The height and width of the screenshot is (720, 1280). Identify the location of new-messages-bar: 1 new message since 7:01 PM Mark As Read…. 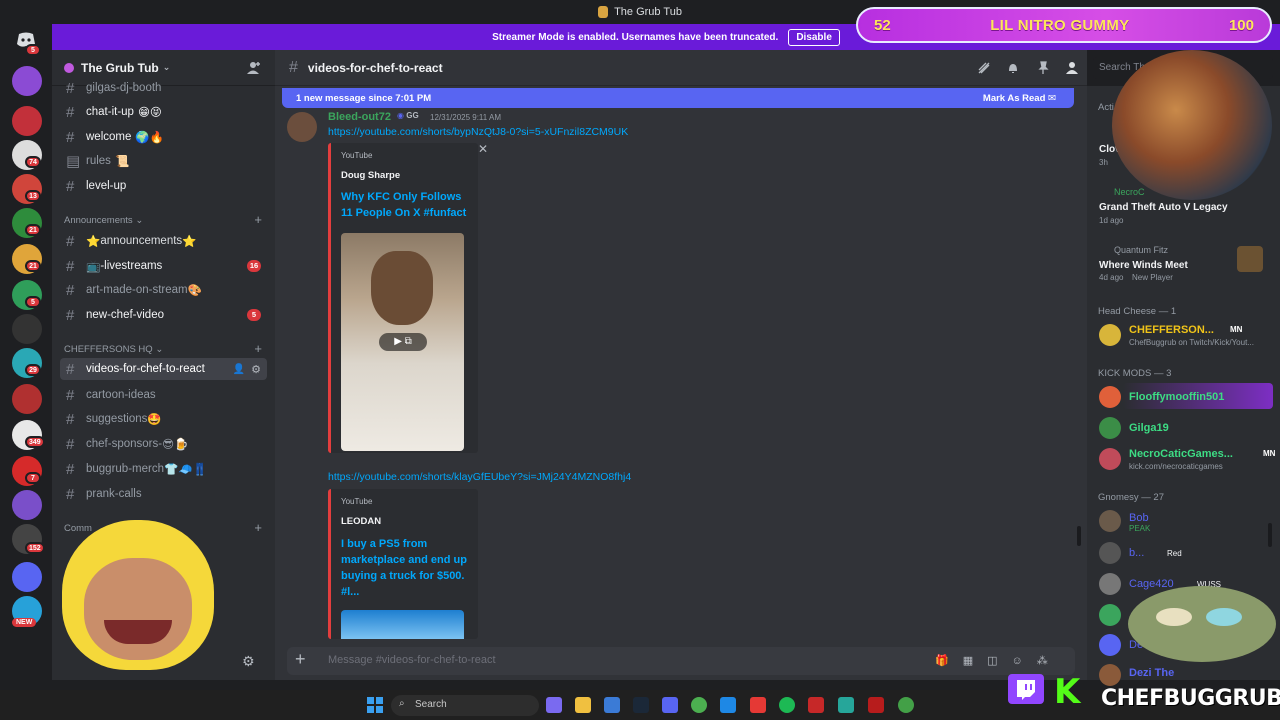
(678, 98).